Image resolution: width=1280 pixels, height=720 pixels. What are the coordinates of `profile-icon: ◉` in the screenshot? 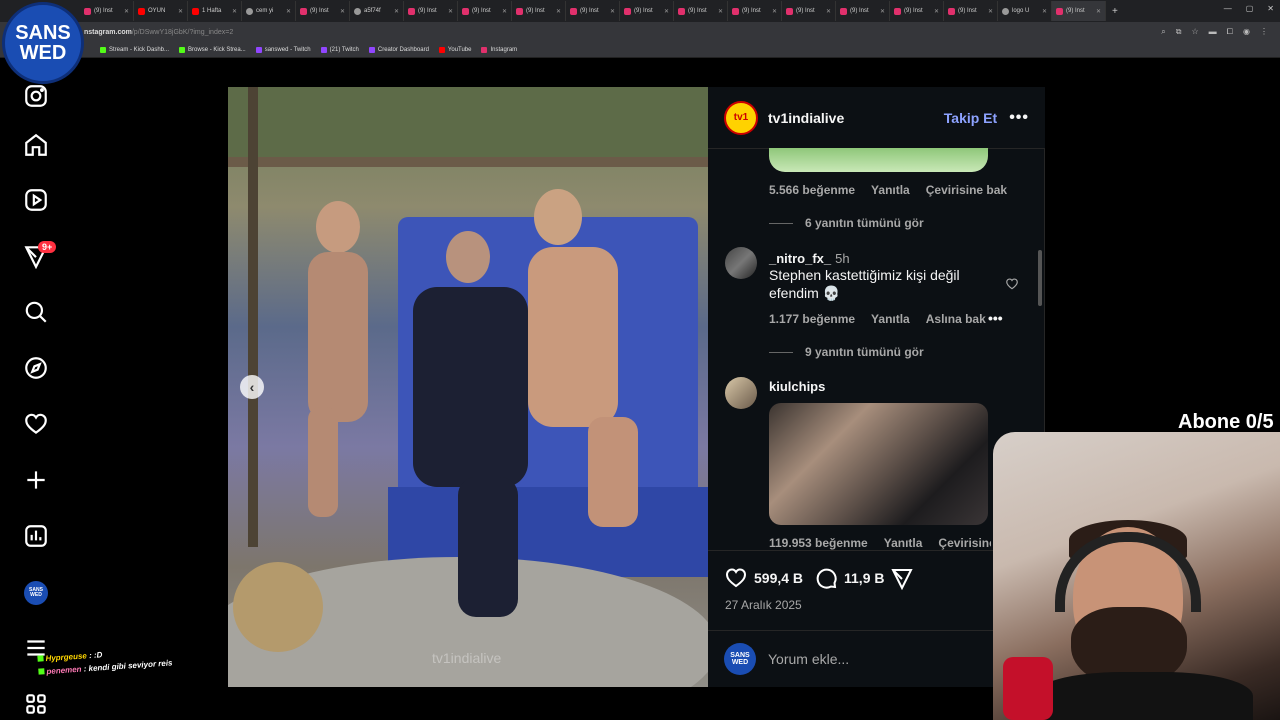 It's located at (1246, 32).